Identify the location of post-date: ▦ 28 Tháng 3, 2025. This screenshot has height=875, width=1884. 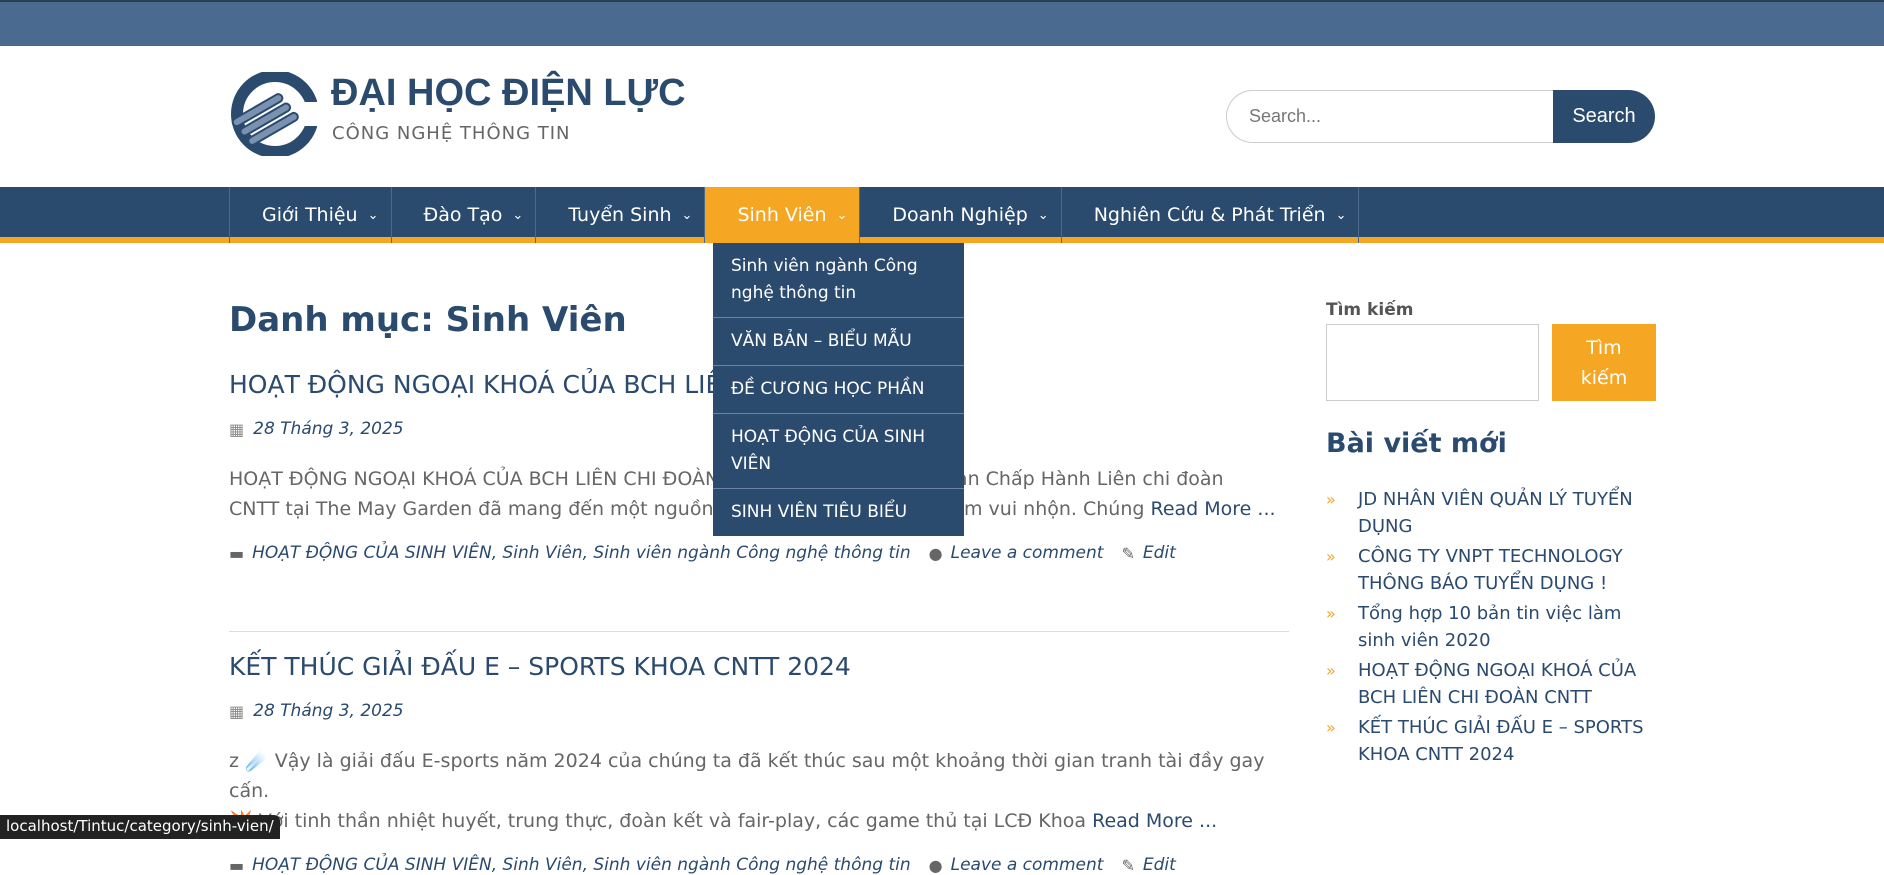
(759, 711).